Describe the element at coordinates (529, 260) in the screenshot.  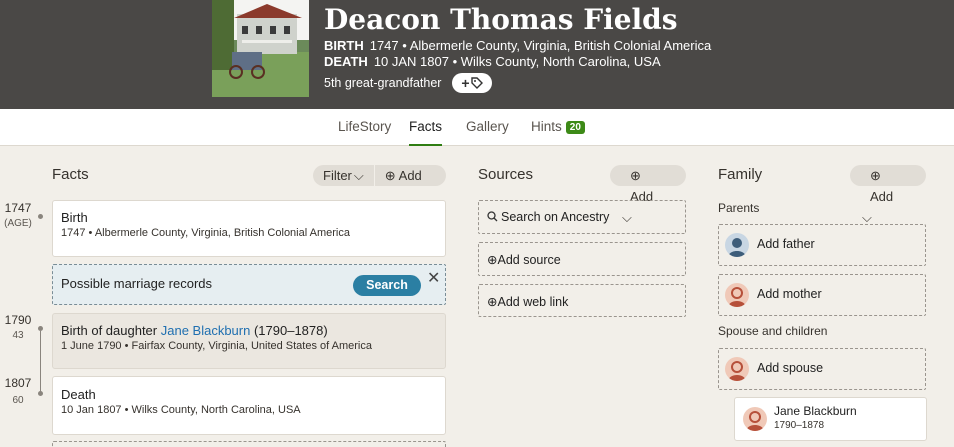
I see `add-source-label: Add source` at that location.